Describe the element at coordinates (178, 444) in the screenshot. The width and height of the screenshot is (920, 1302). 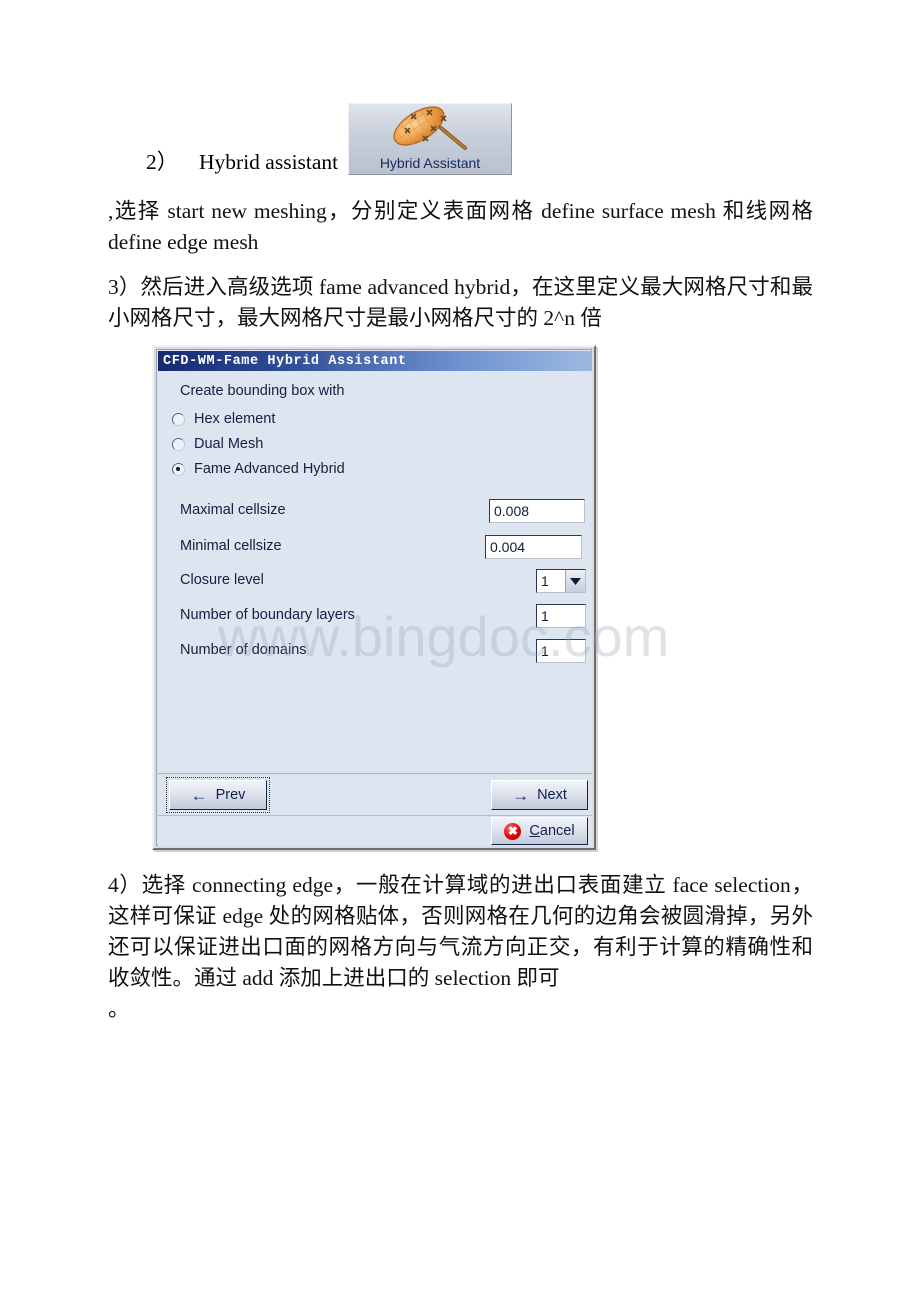
I see `radio-indicator-dual-mesh` at that location.